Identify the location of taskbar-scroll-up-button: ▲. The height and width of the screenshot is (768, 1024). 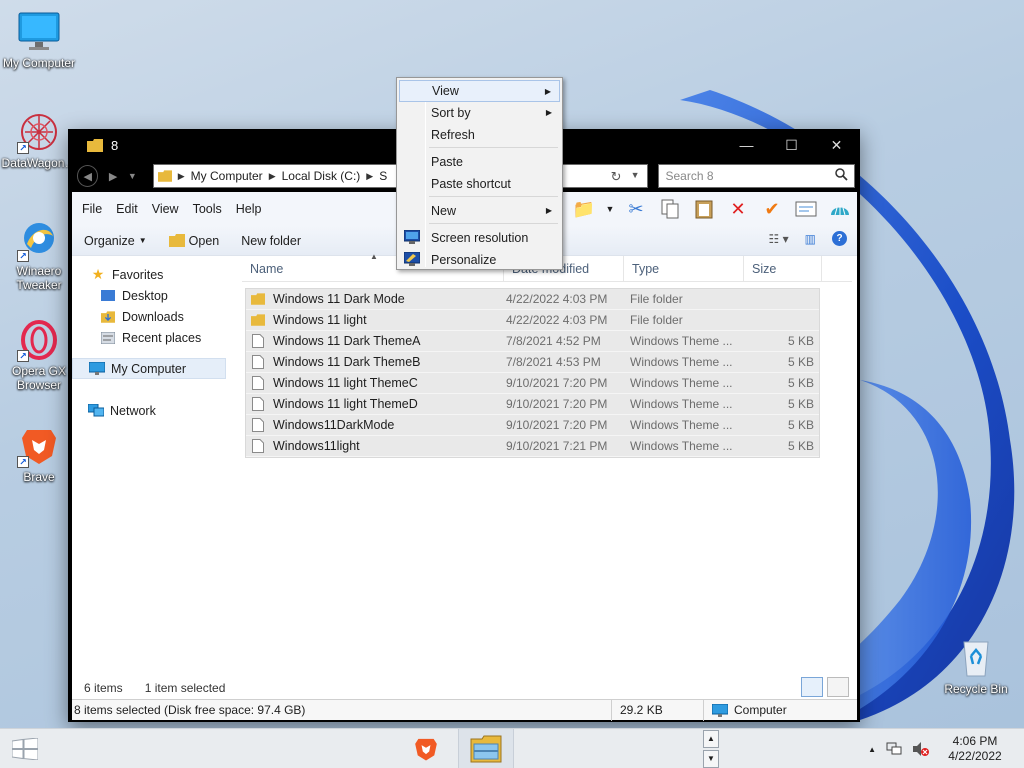
(711, 739).